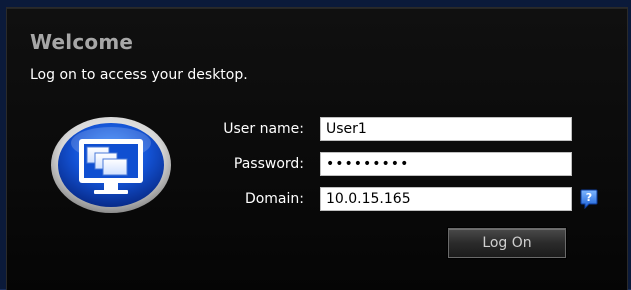  Describe the element at coordinates (111, 165) in the screenshot. I see `remote-desktop-monitor-icon` at that location.